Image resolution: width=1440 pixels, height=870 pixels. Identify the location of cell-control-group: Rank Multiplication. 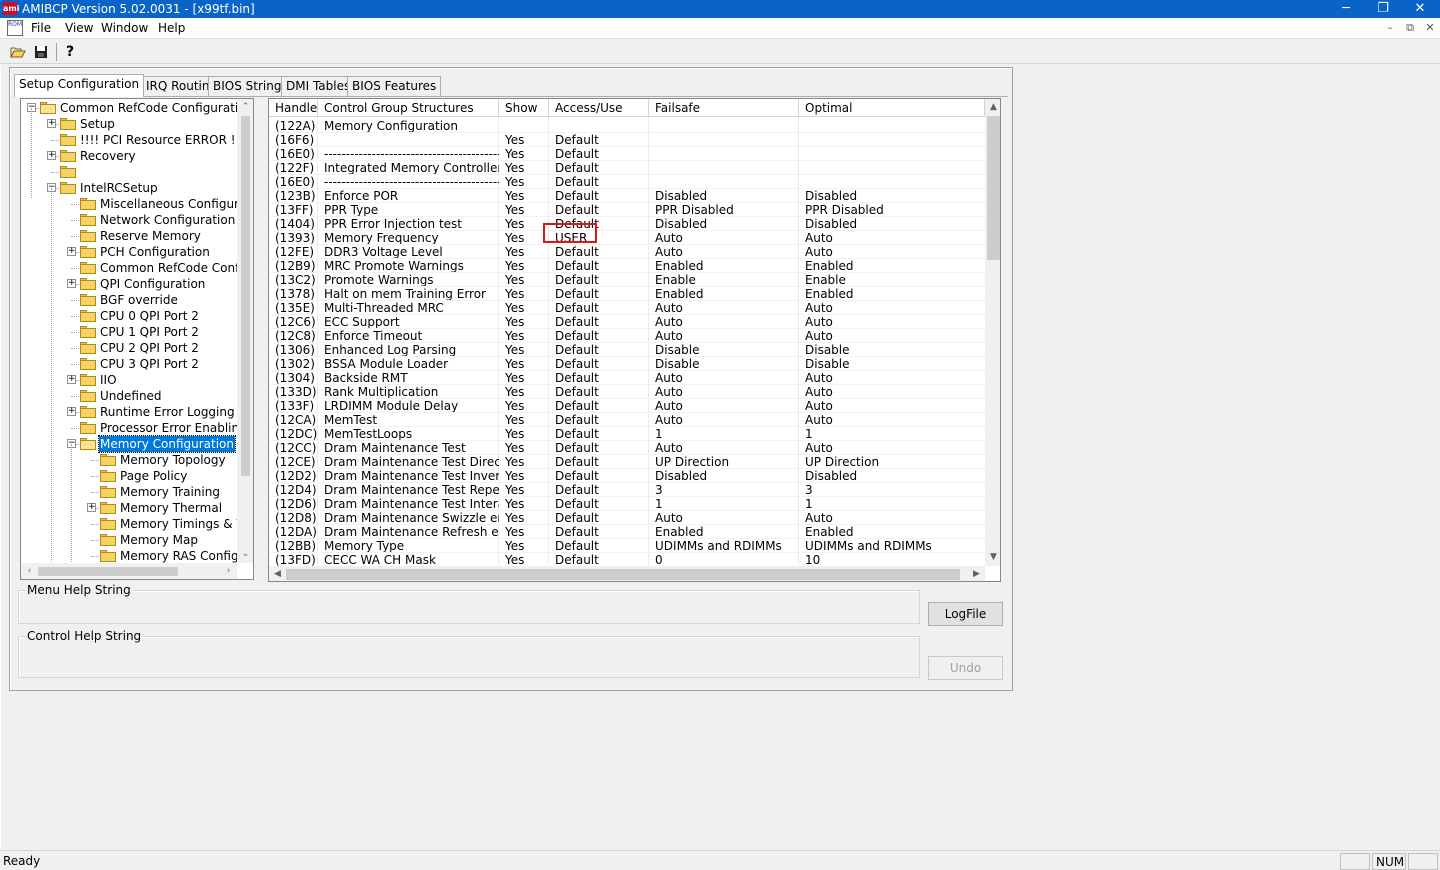
(409, 392).